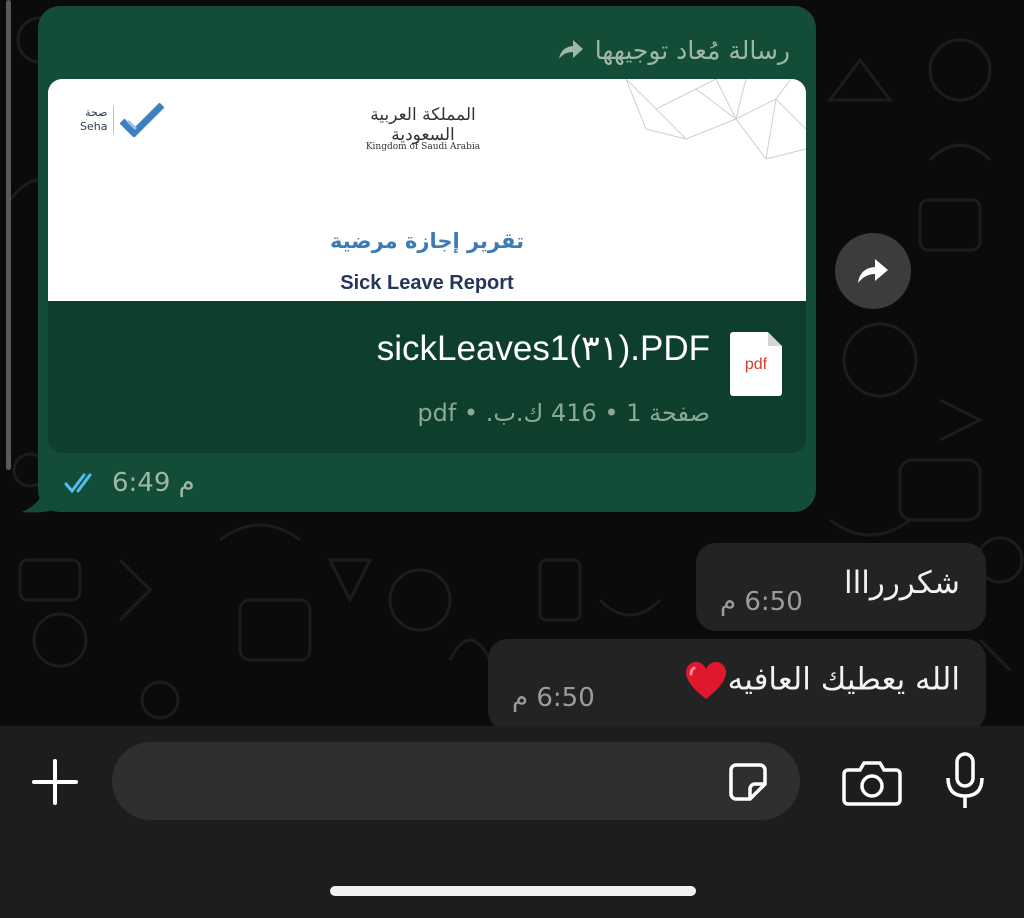  I want to click on pdf-badge-label: pdf, so click(756, 364).